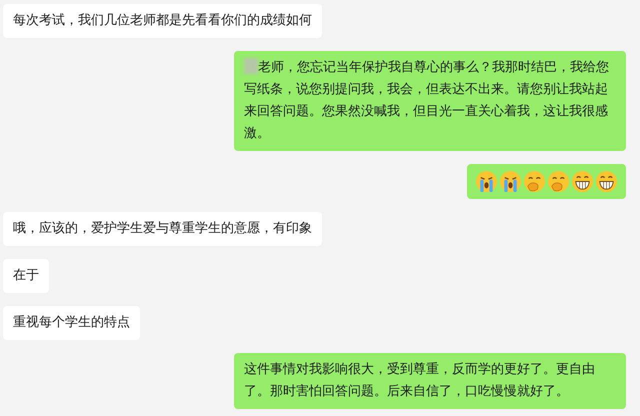 This screenshot has width=640, height=416. I want to click on message-bubble: 在于, so click(26, 276).